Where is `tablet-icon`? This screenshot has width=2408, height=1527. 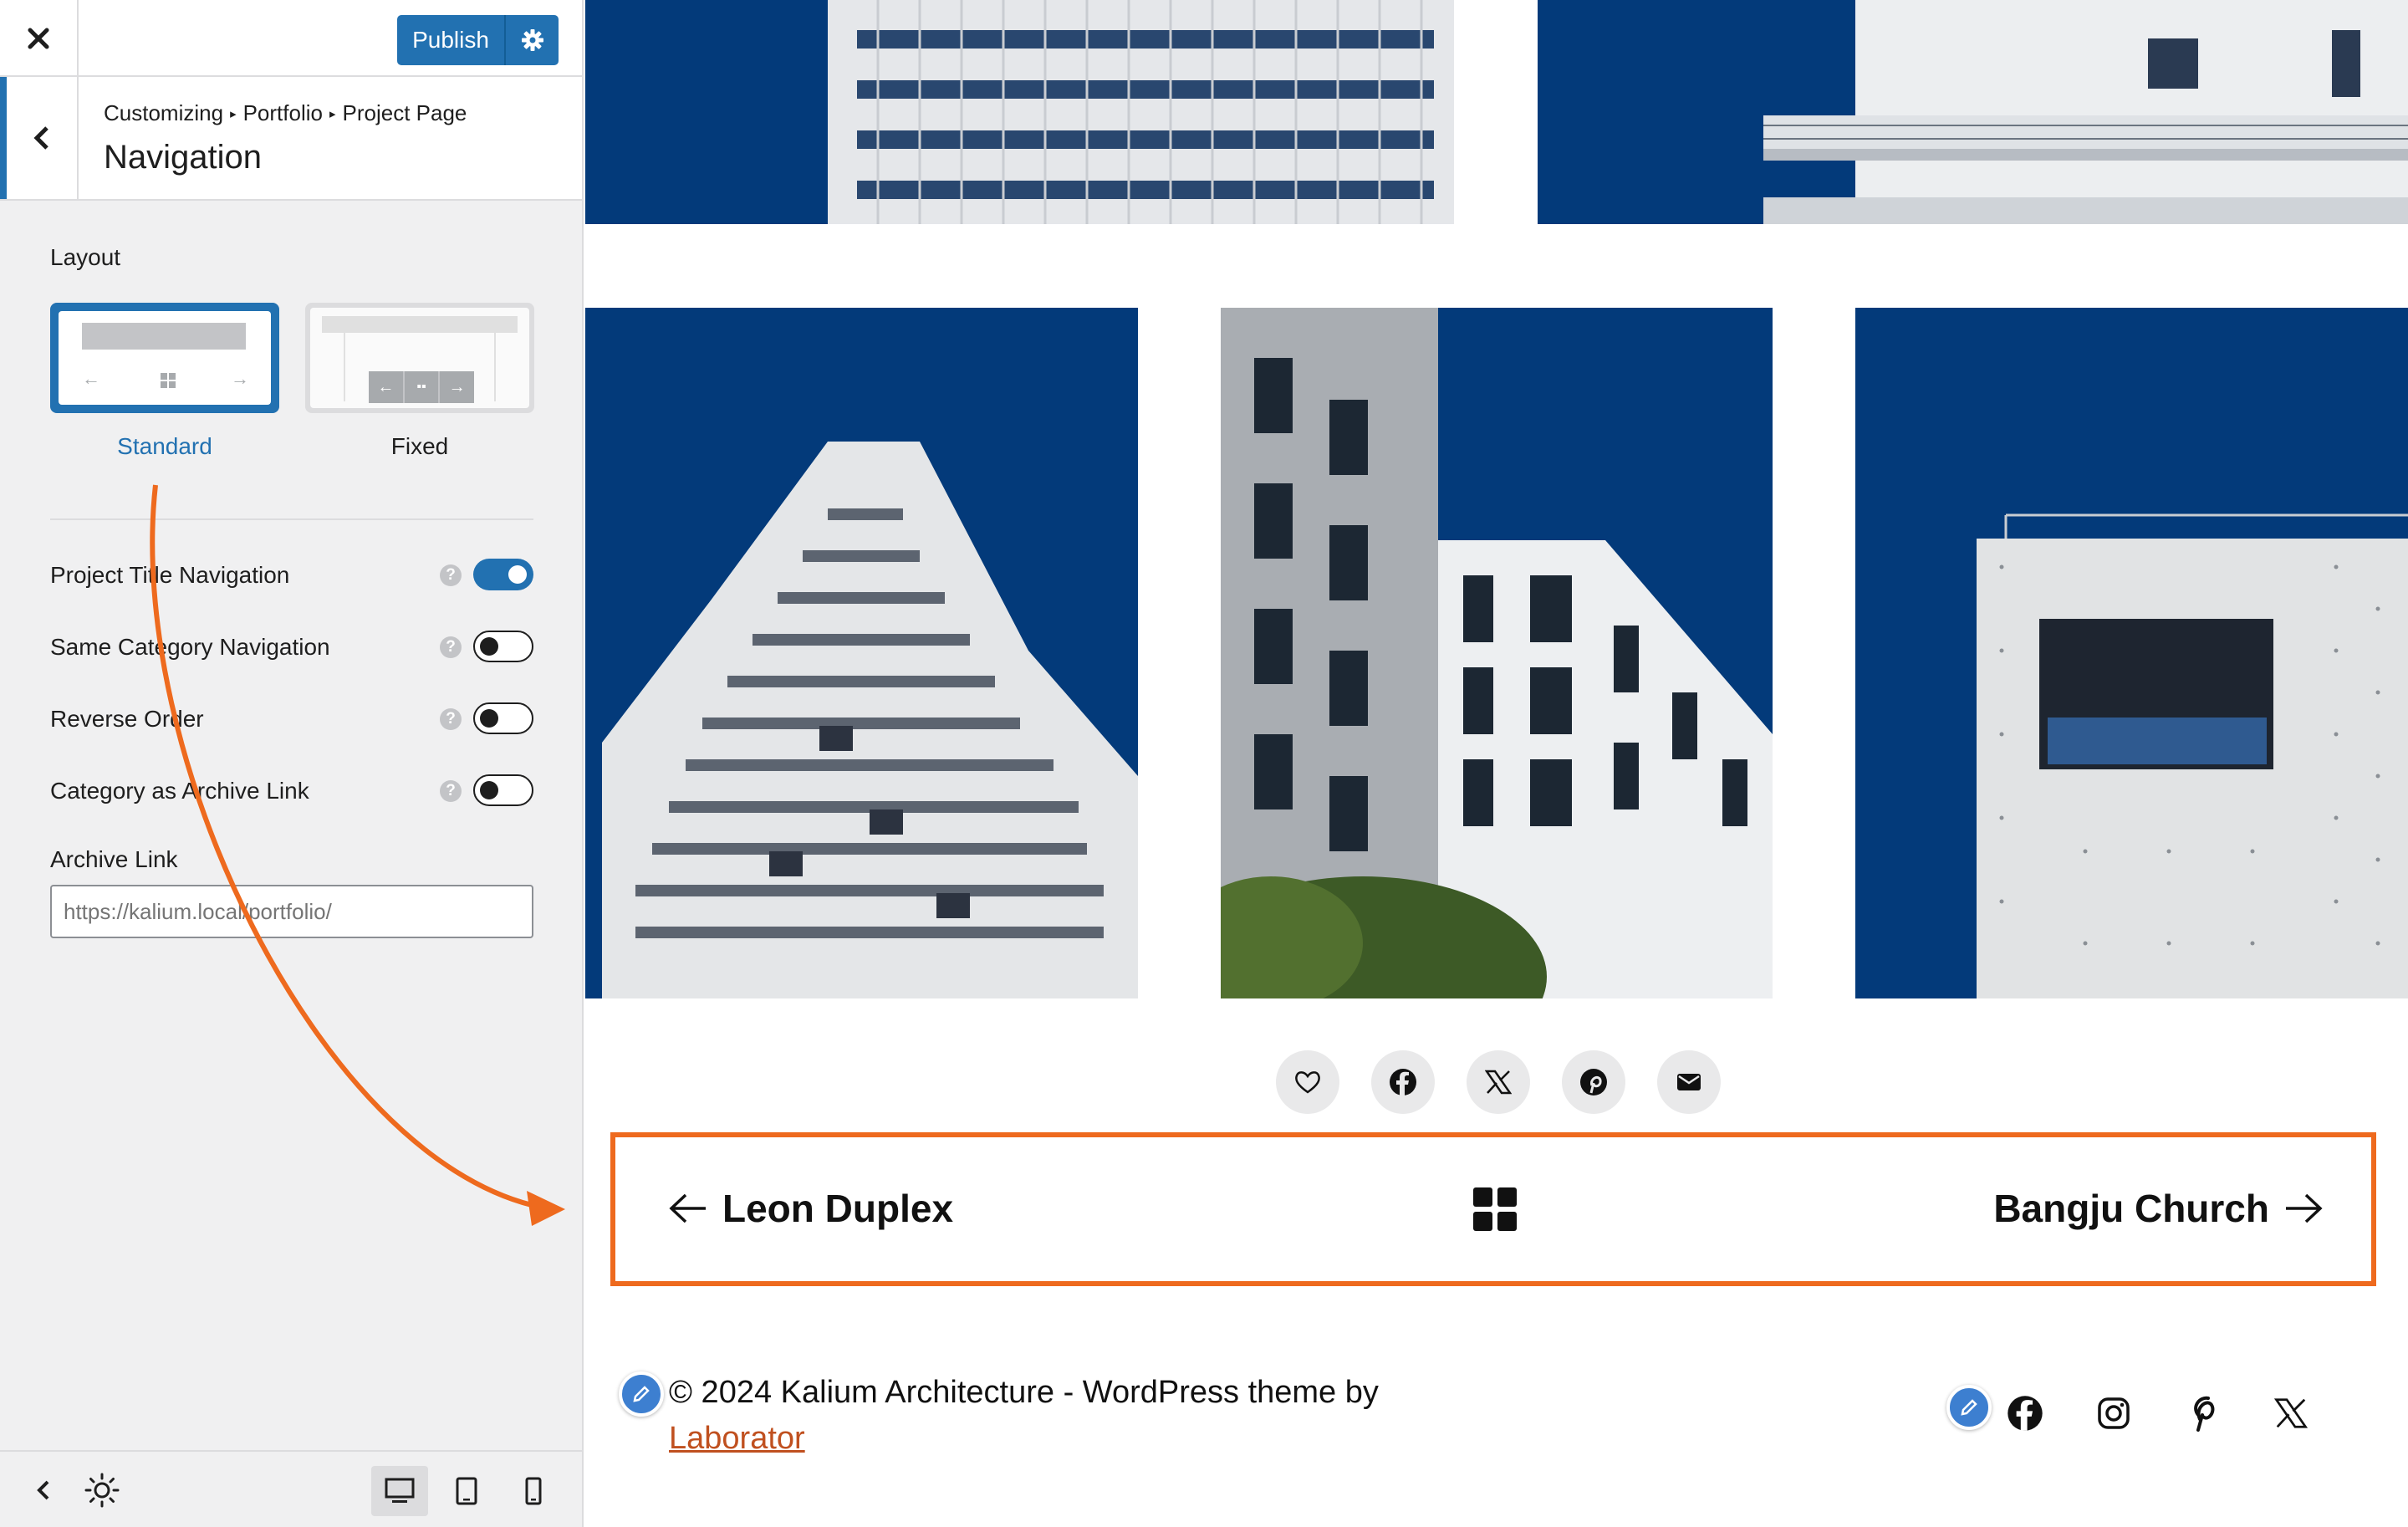
tablet-icon is located at coordinates (466, 1491).